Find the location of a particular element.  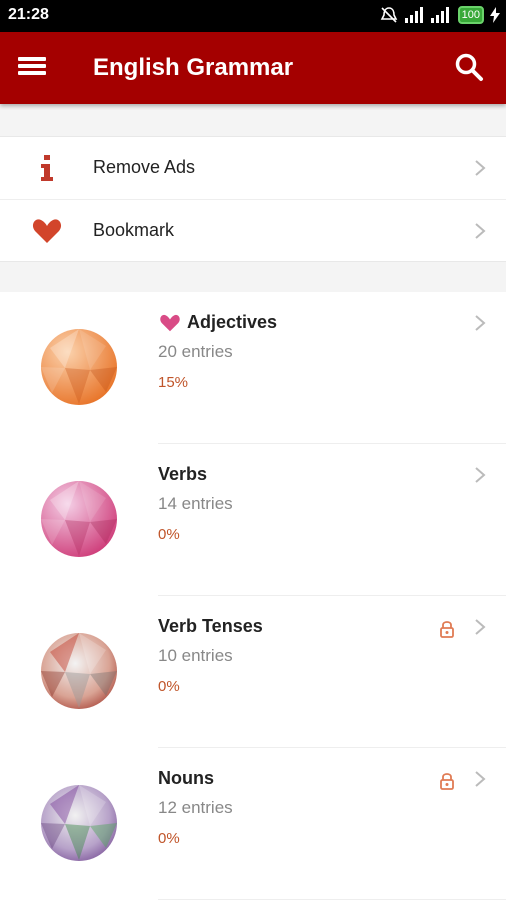

bookmarked-heart-icon is located at coordinates (170, 323).